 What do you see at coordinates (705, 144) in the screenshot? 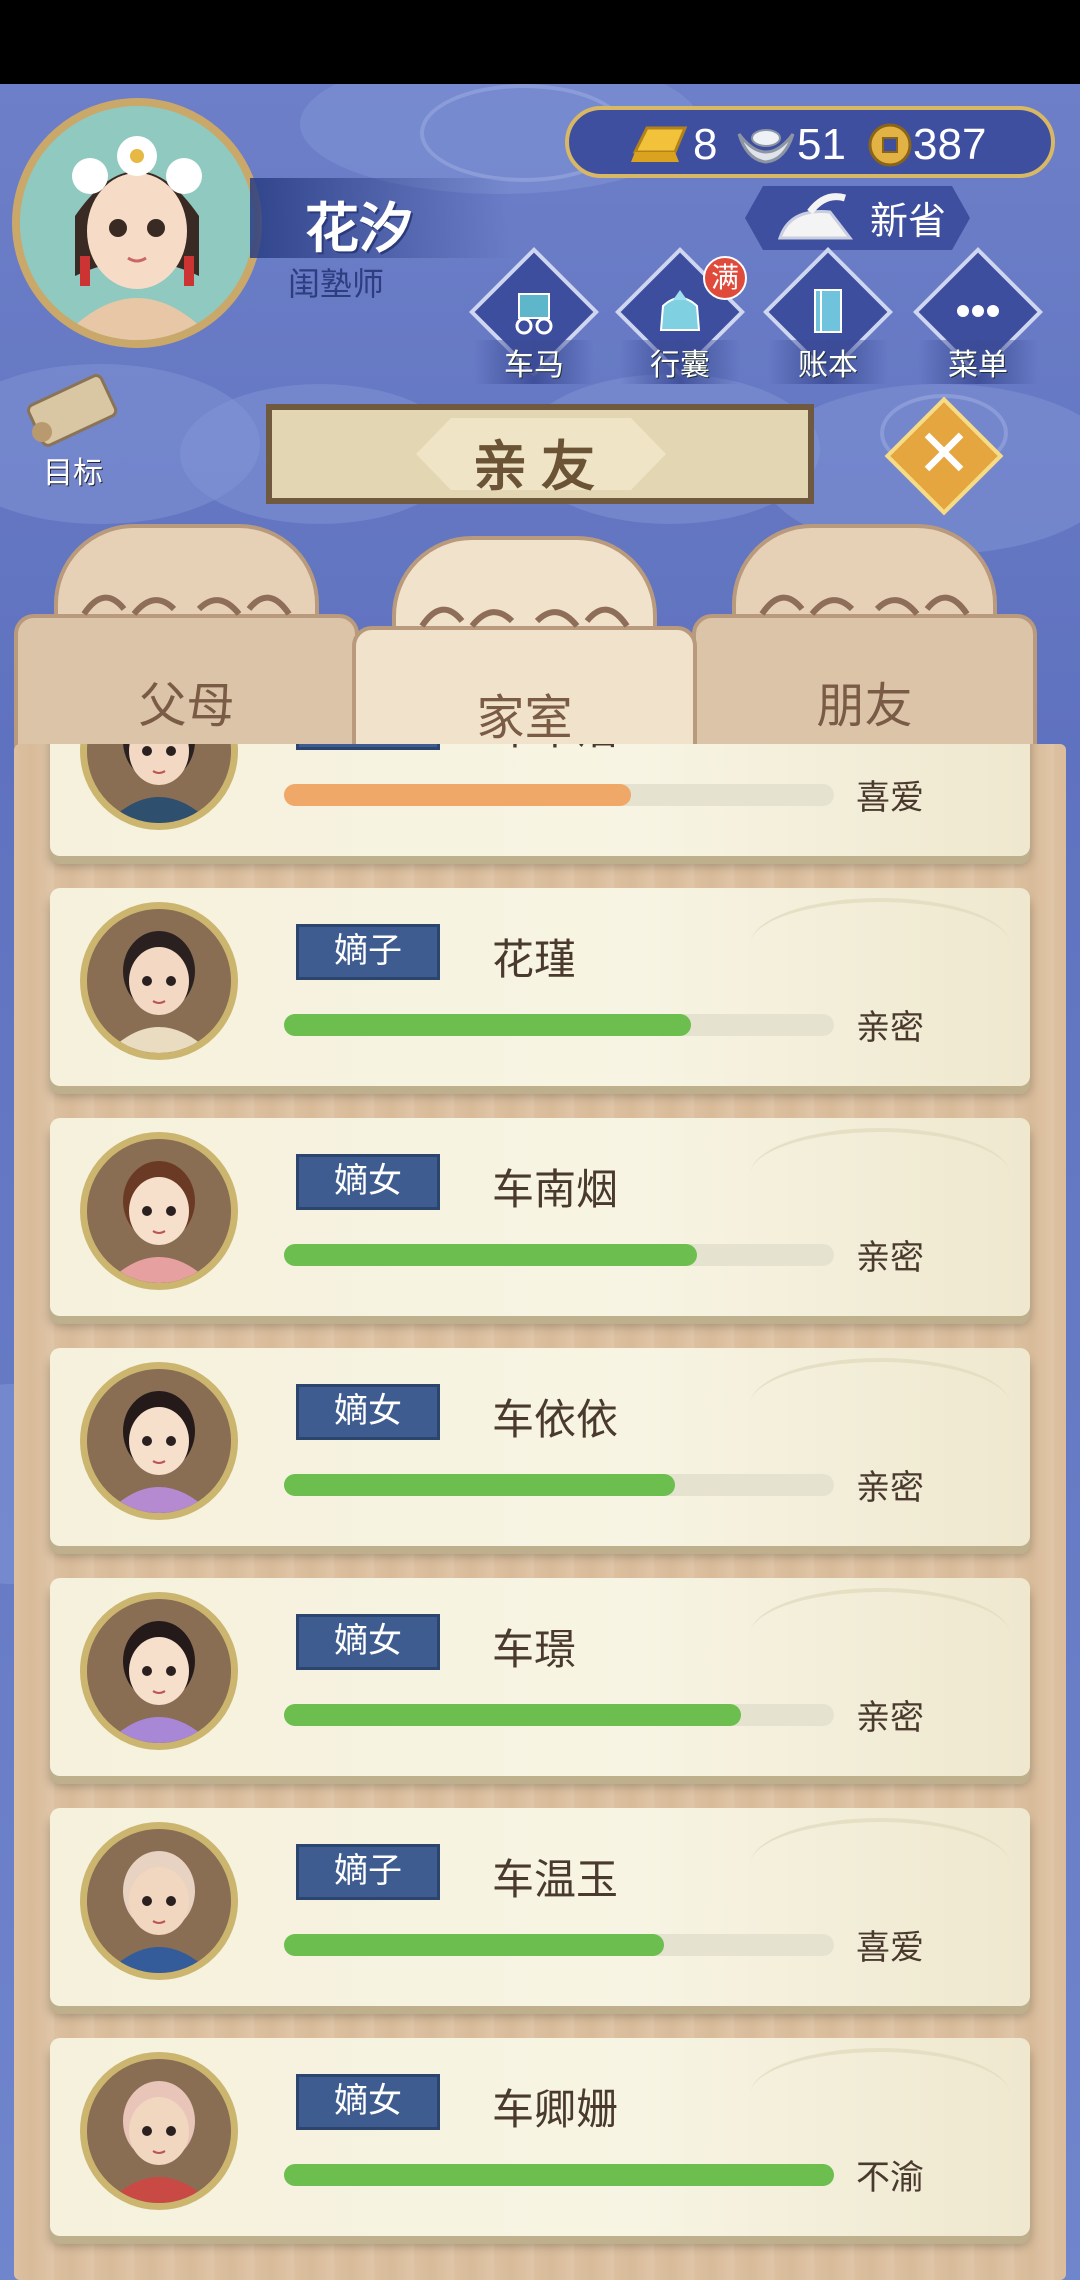
I see `gold-count: 8` at bounding box center [705, 144].